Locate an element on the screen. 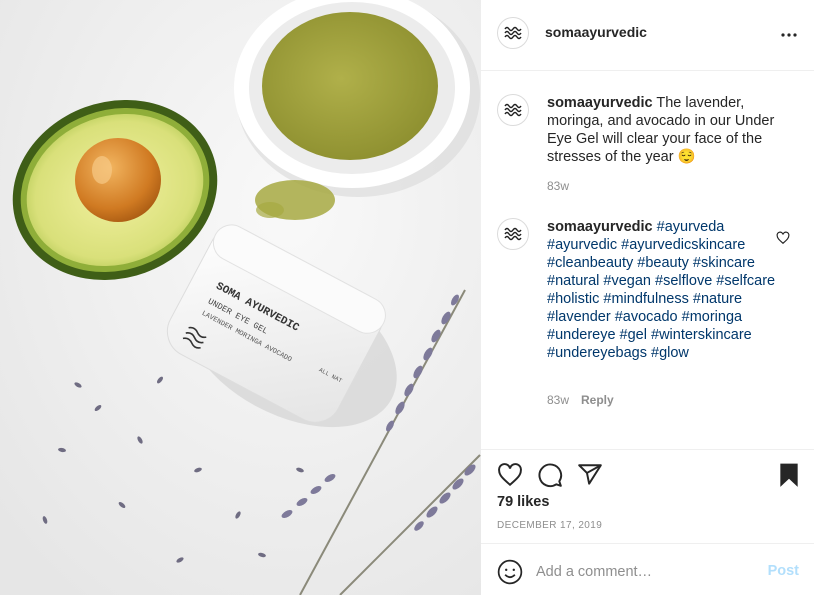  paper-plane-icon is located at coordinates (590, 475).